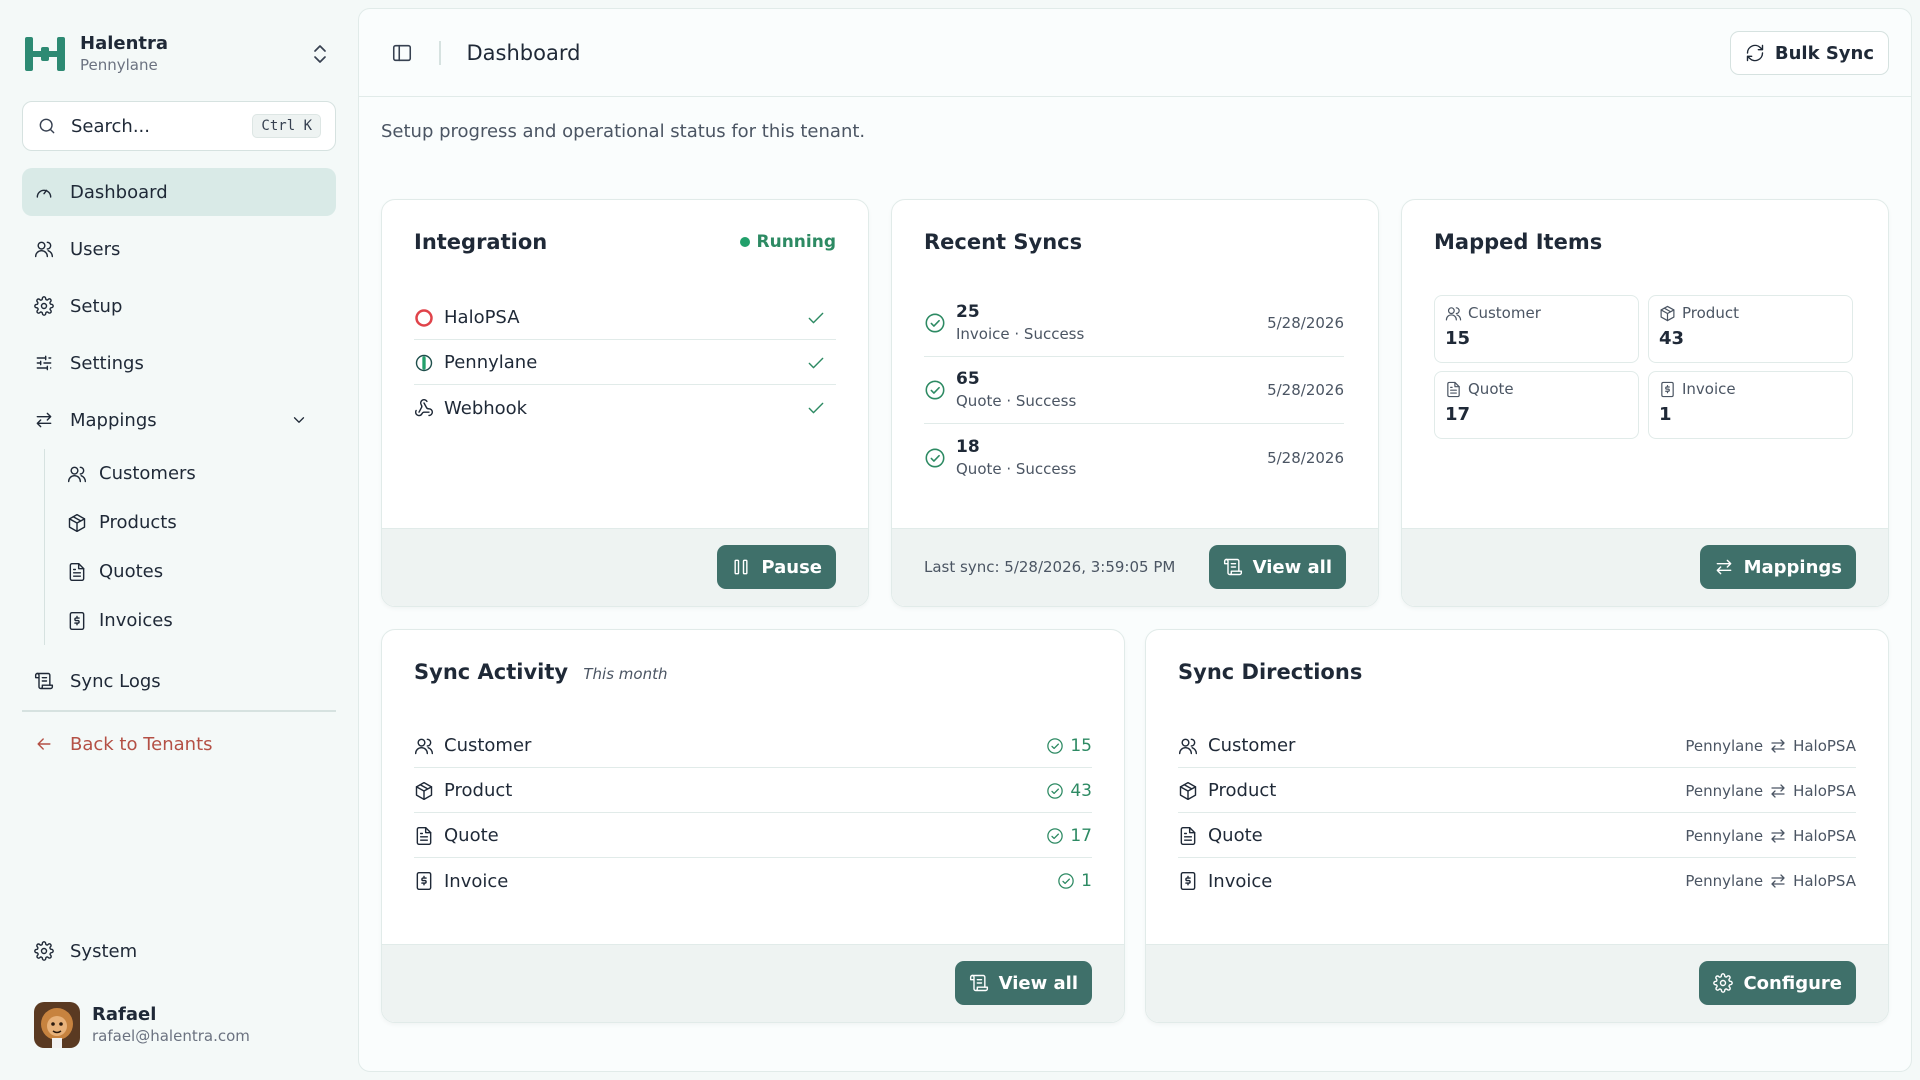  I want to click on sync-activity-footer: View all, so click(753, 983).